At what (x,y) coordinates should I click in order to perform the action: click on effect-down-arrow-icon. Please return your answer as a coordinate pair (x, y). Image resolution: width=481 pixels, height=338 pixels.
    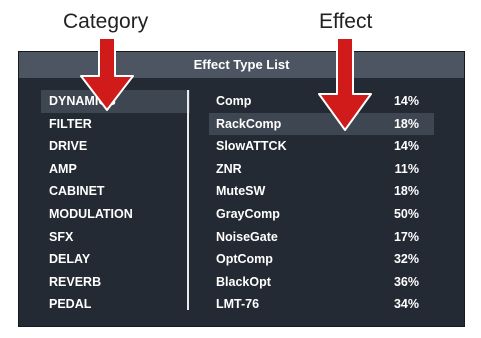
    Looking at the image, I should click on (345, 84).